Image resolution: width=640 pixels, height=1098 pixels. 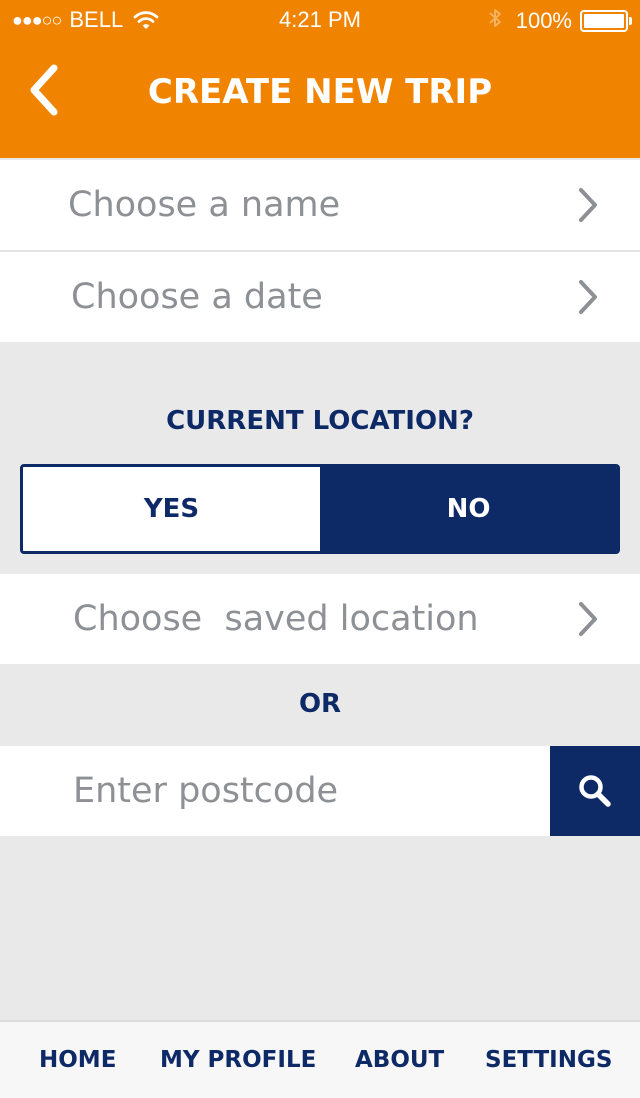 I want to click on tab-about: ABOUT, so click(x=399, y=1060).